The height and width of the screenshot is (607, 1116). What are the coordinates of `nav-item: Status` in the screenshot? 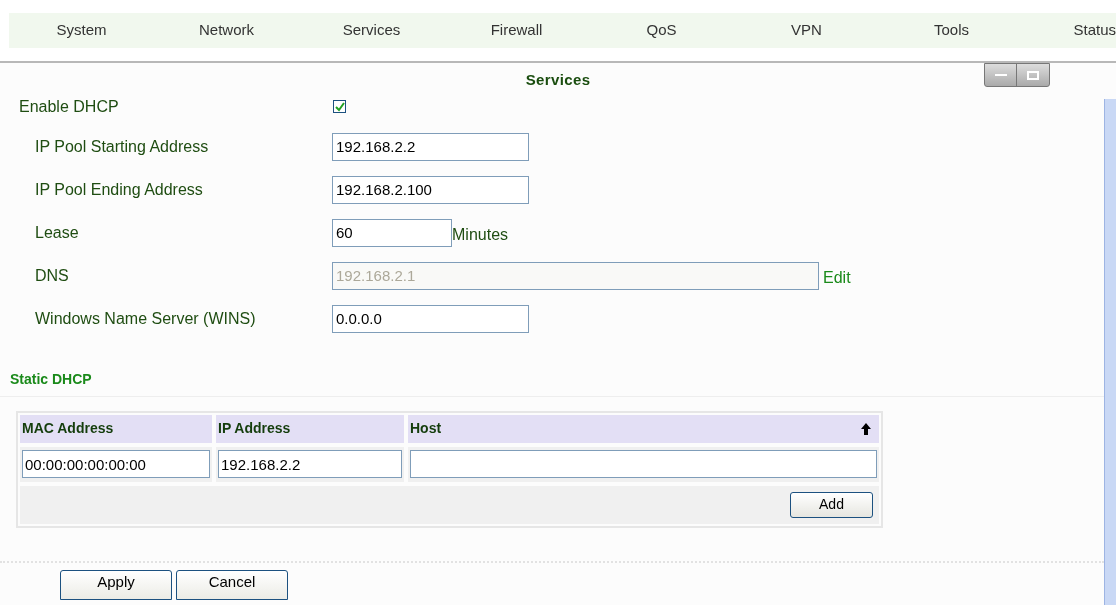 It's located at (1086, 30).